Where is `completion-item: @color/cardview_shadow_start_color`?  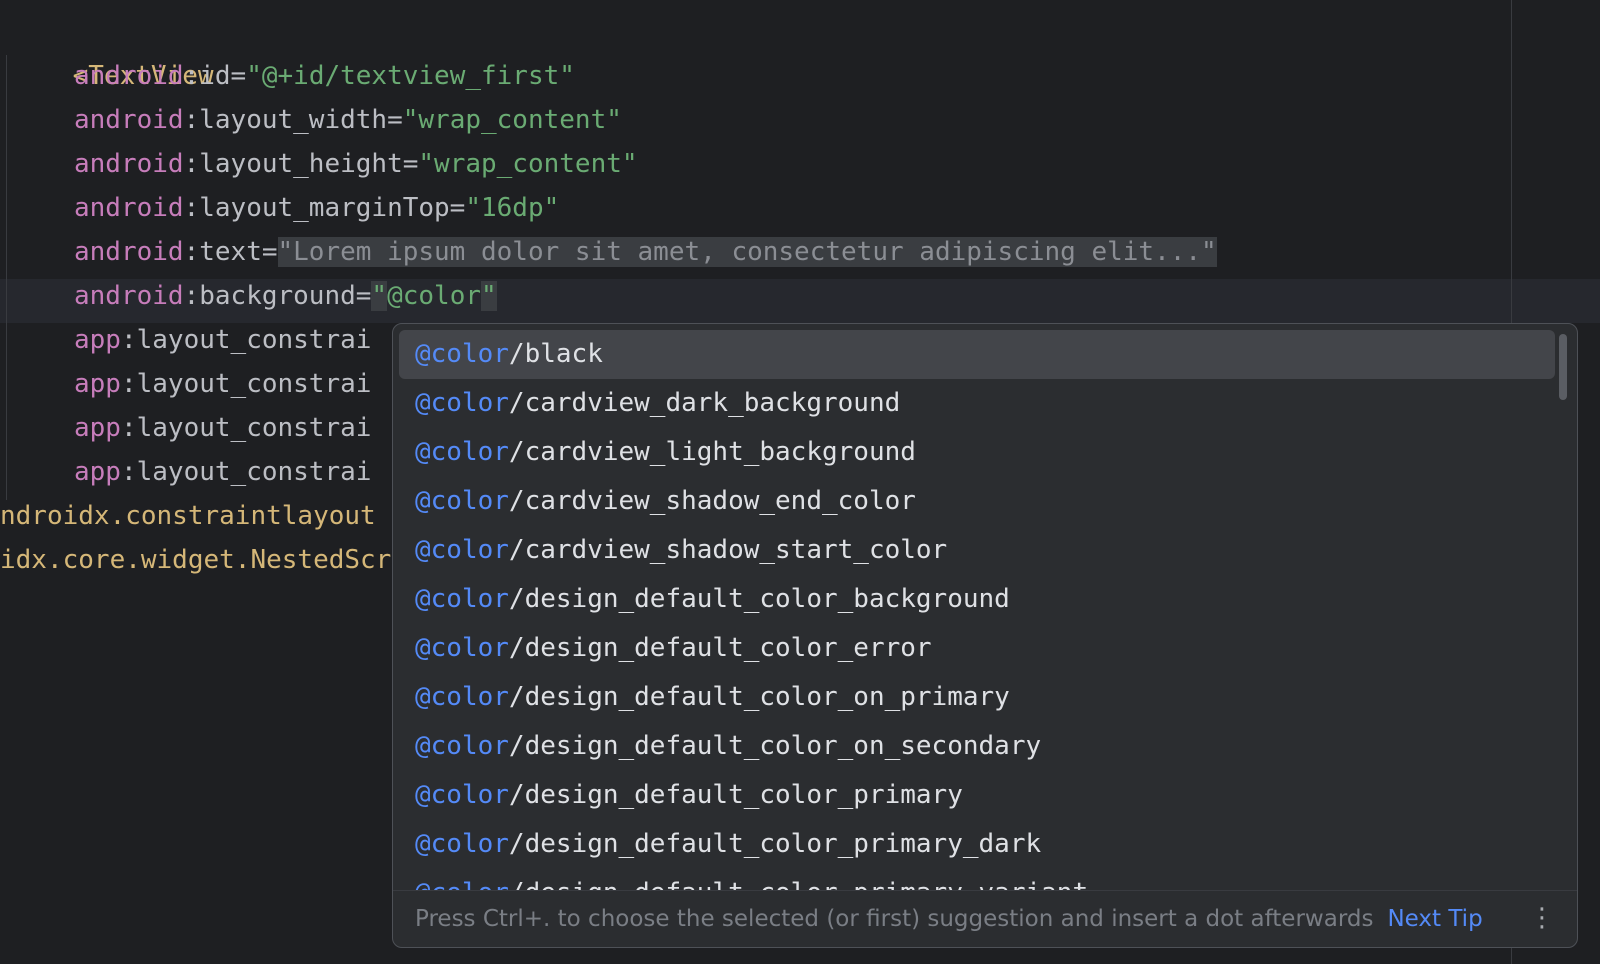 completion-item: @color/cardview_shadow_start_color is located at coordinates (977, 550).